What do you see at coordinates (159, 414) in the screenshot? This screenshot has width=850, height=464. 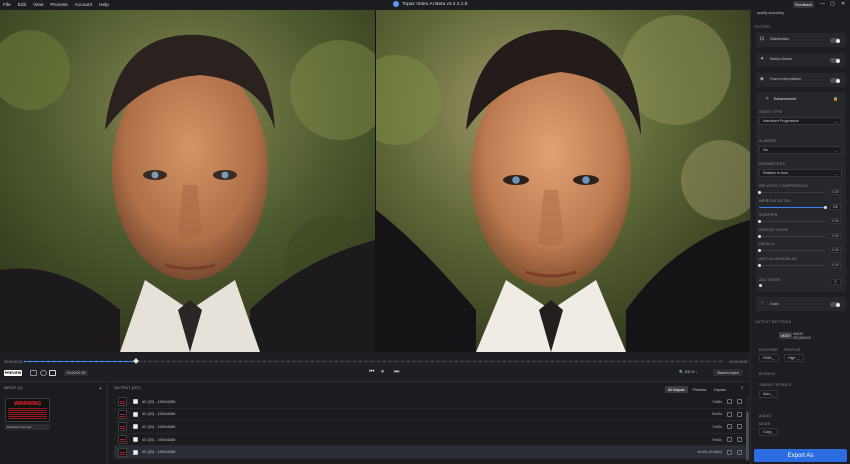 I see `row-label: 4C (3X) - 1920x1080` at bounding box center [159, 414].